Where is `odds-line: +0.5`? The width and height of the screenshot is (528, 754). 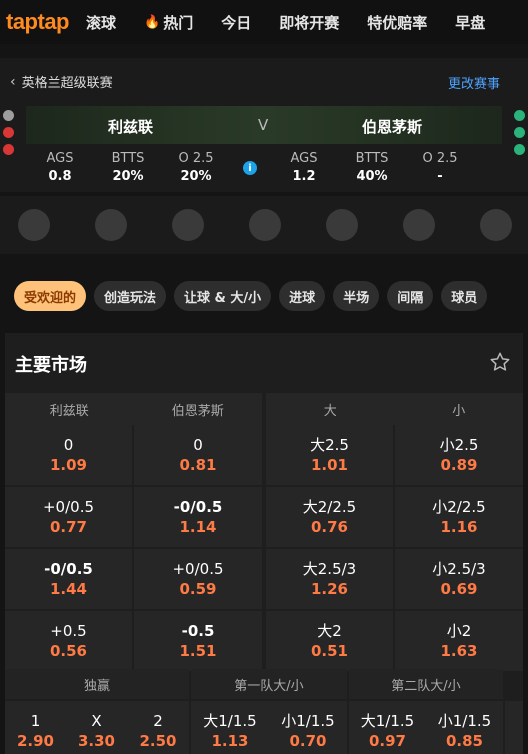
odds-line: +0.5 is located at coordinates (68, 631).